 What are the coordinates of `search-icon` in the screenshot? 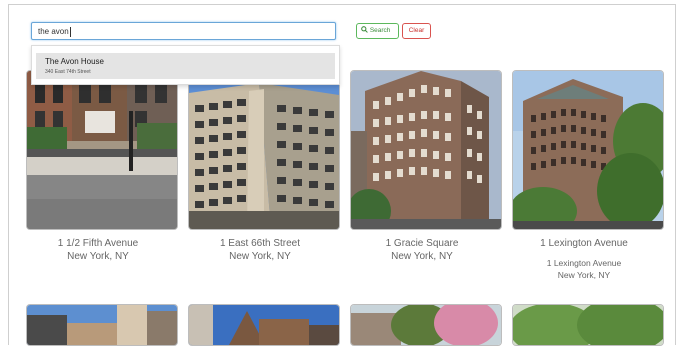 It's located at (364, 29).